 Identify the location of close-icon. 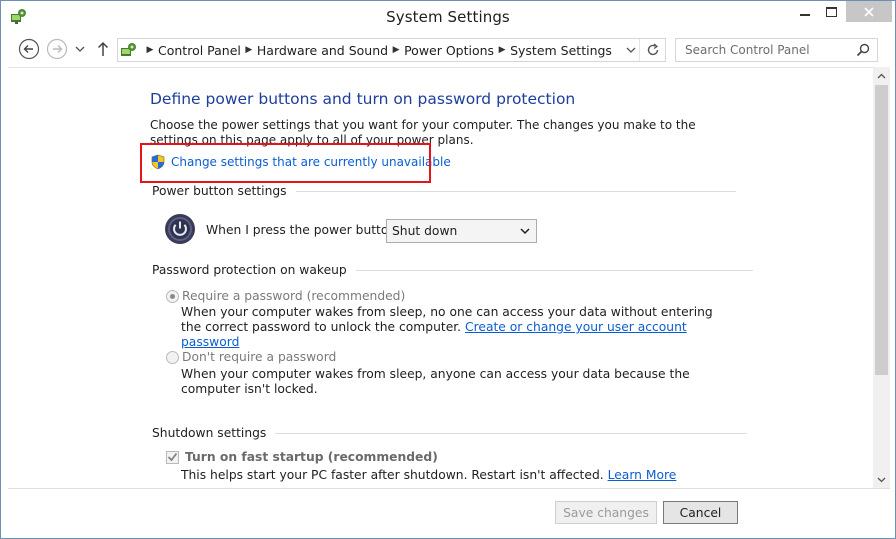
(869, 11).